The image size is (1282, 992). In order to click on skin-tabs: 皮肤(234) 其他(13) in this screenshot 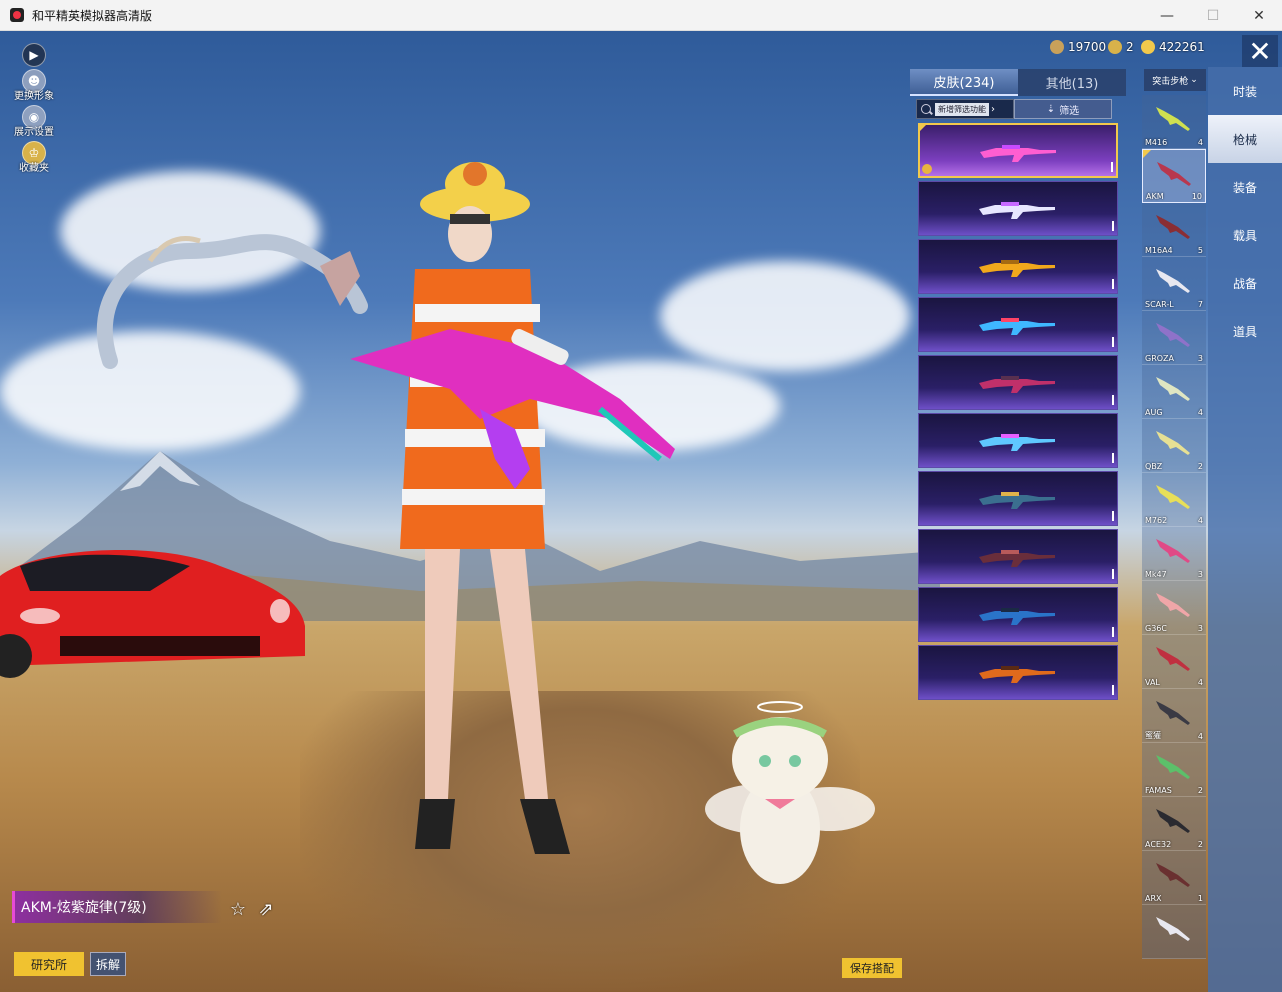, I will do `click(1018, 82)`.